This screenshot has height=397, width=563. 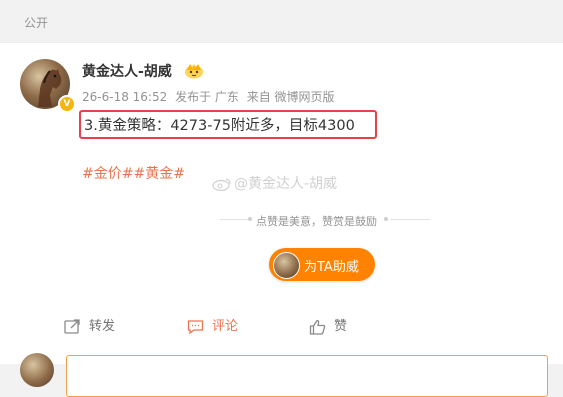 I want to click on reward-divider-right, so click(x=410, y=219).